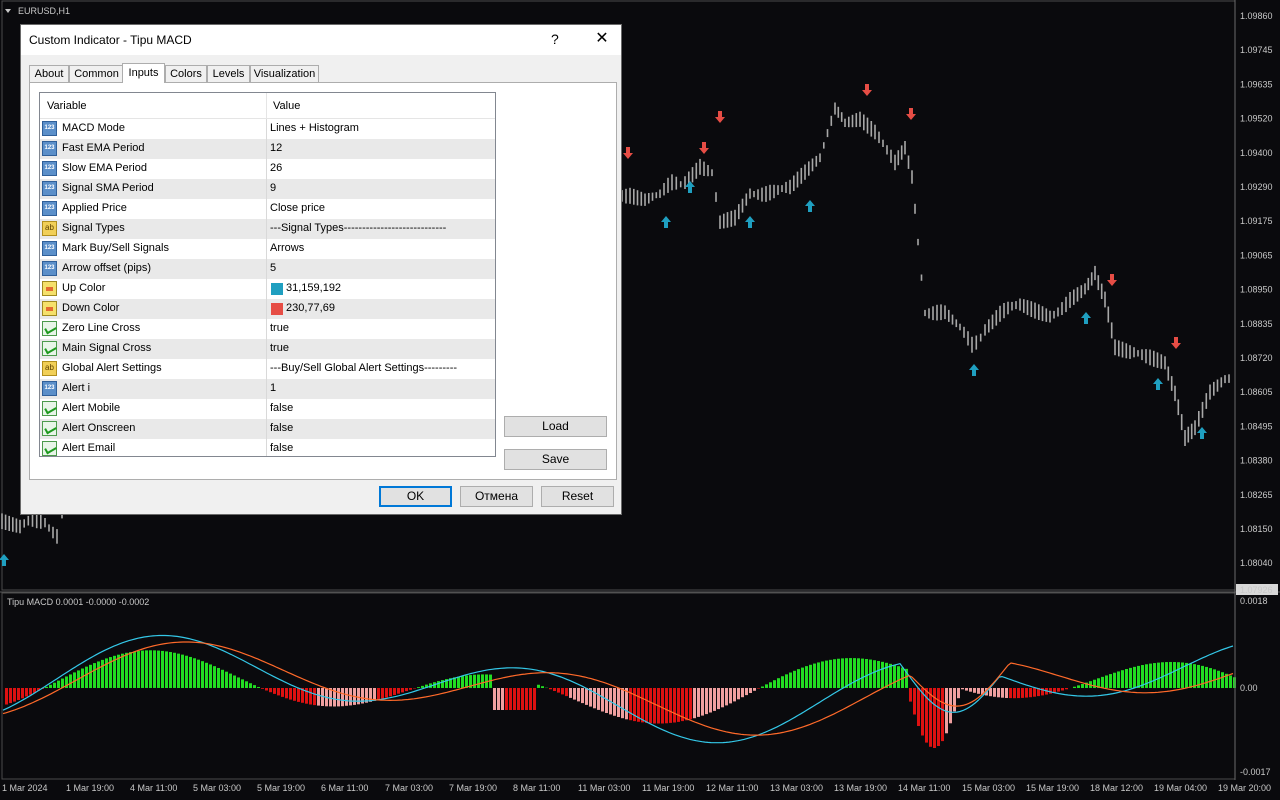 The height and width of the screenshot is (800, 1280). Describe the element at coordinates (67, 106) in the screenshot. I see `column-header-variable: Variable` at that location.